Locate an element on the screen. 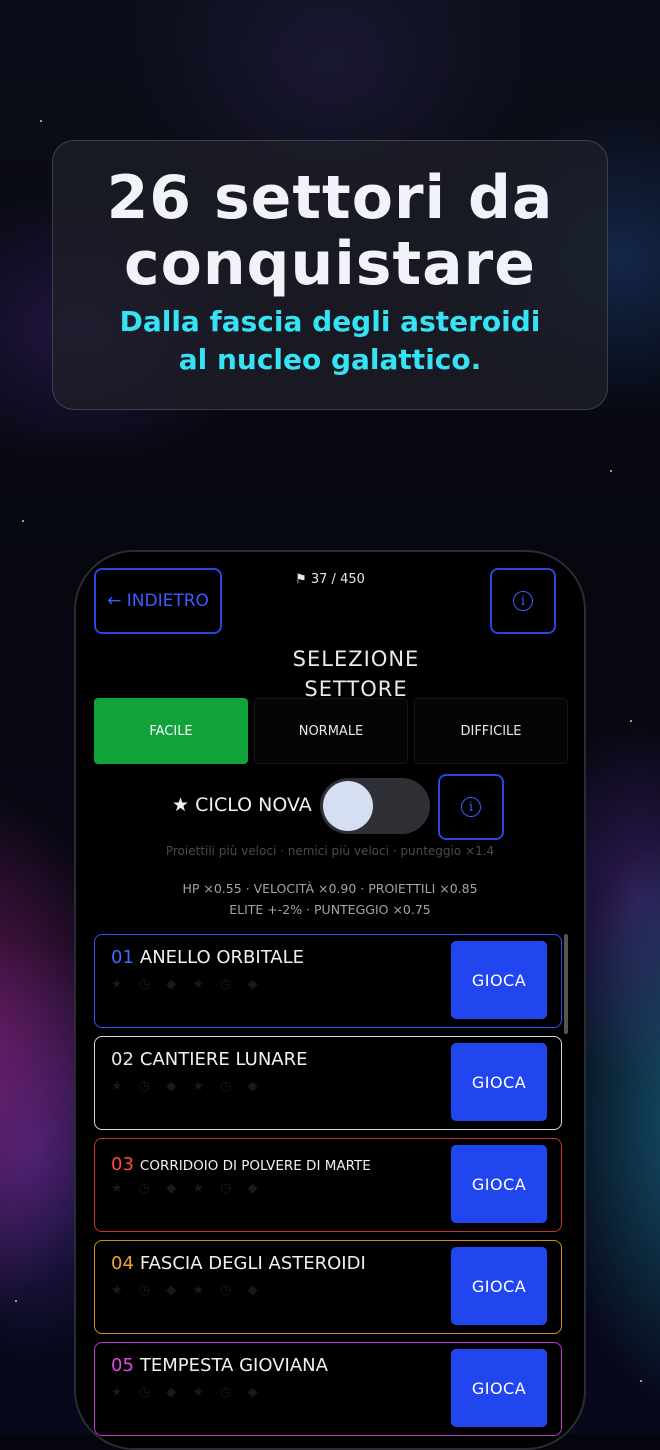  level-title: FASCIA DEGLI ASTEROIDI is located at coordinates (252, 1263).